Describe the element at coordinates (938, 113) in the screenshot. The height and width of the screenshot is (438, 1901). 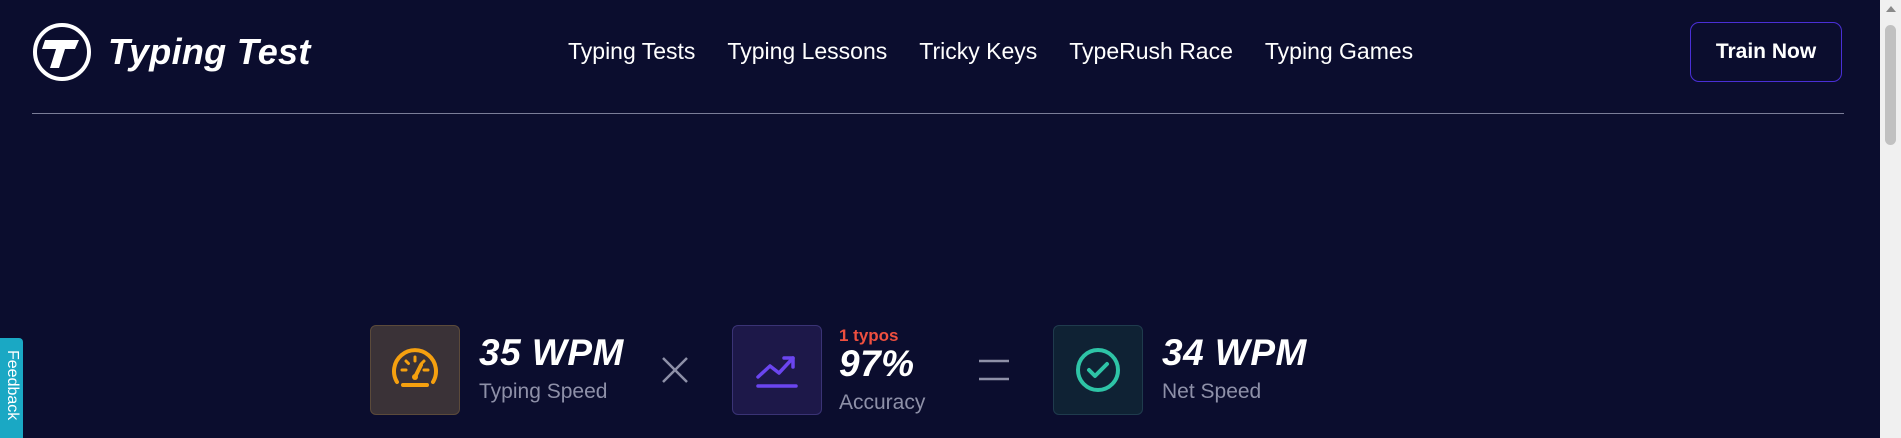
I see `header-divider` at that location.